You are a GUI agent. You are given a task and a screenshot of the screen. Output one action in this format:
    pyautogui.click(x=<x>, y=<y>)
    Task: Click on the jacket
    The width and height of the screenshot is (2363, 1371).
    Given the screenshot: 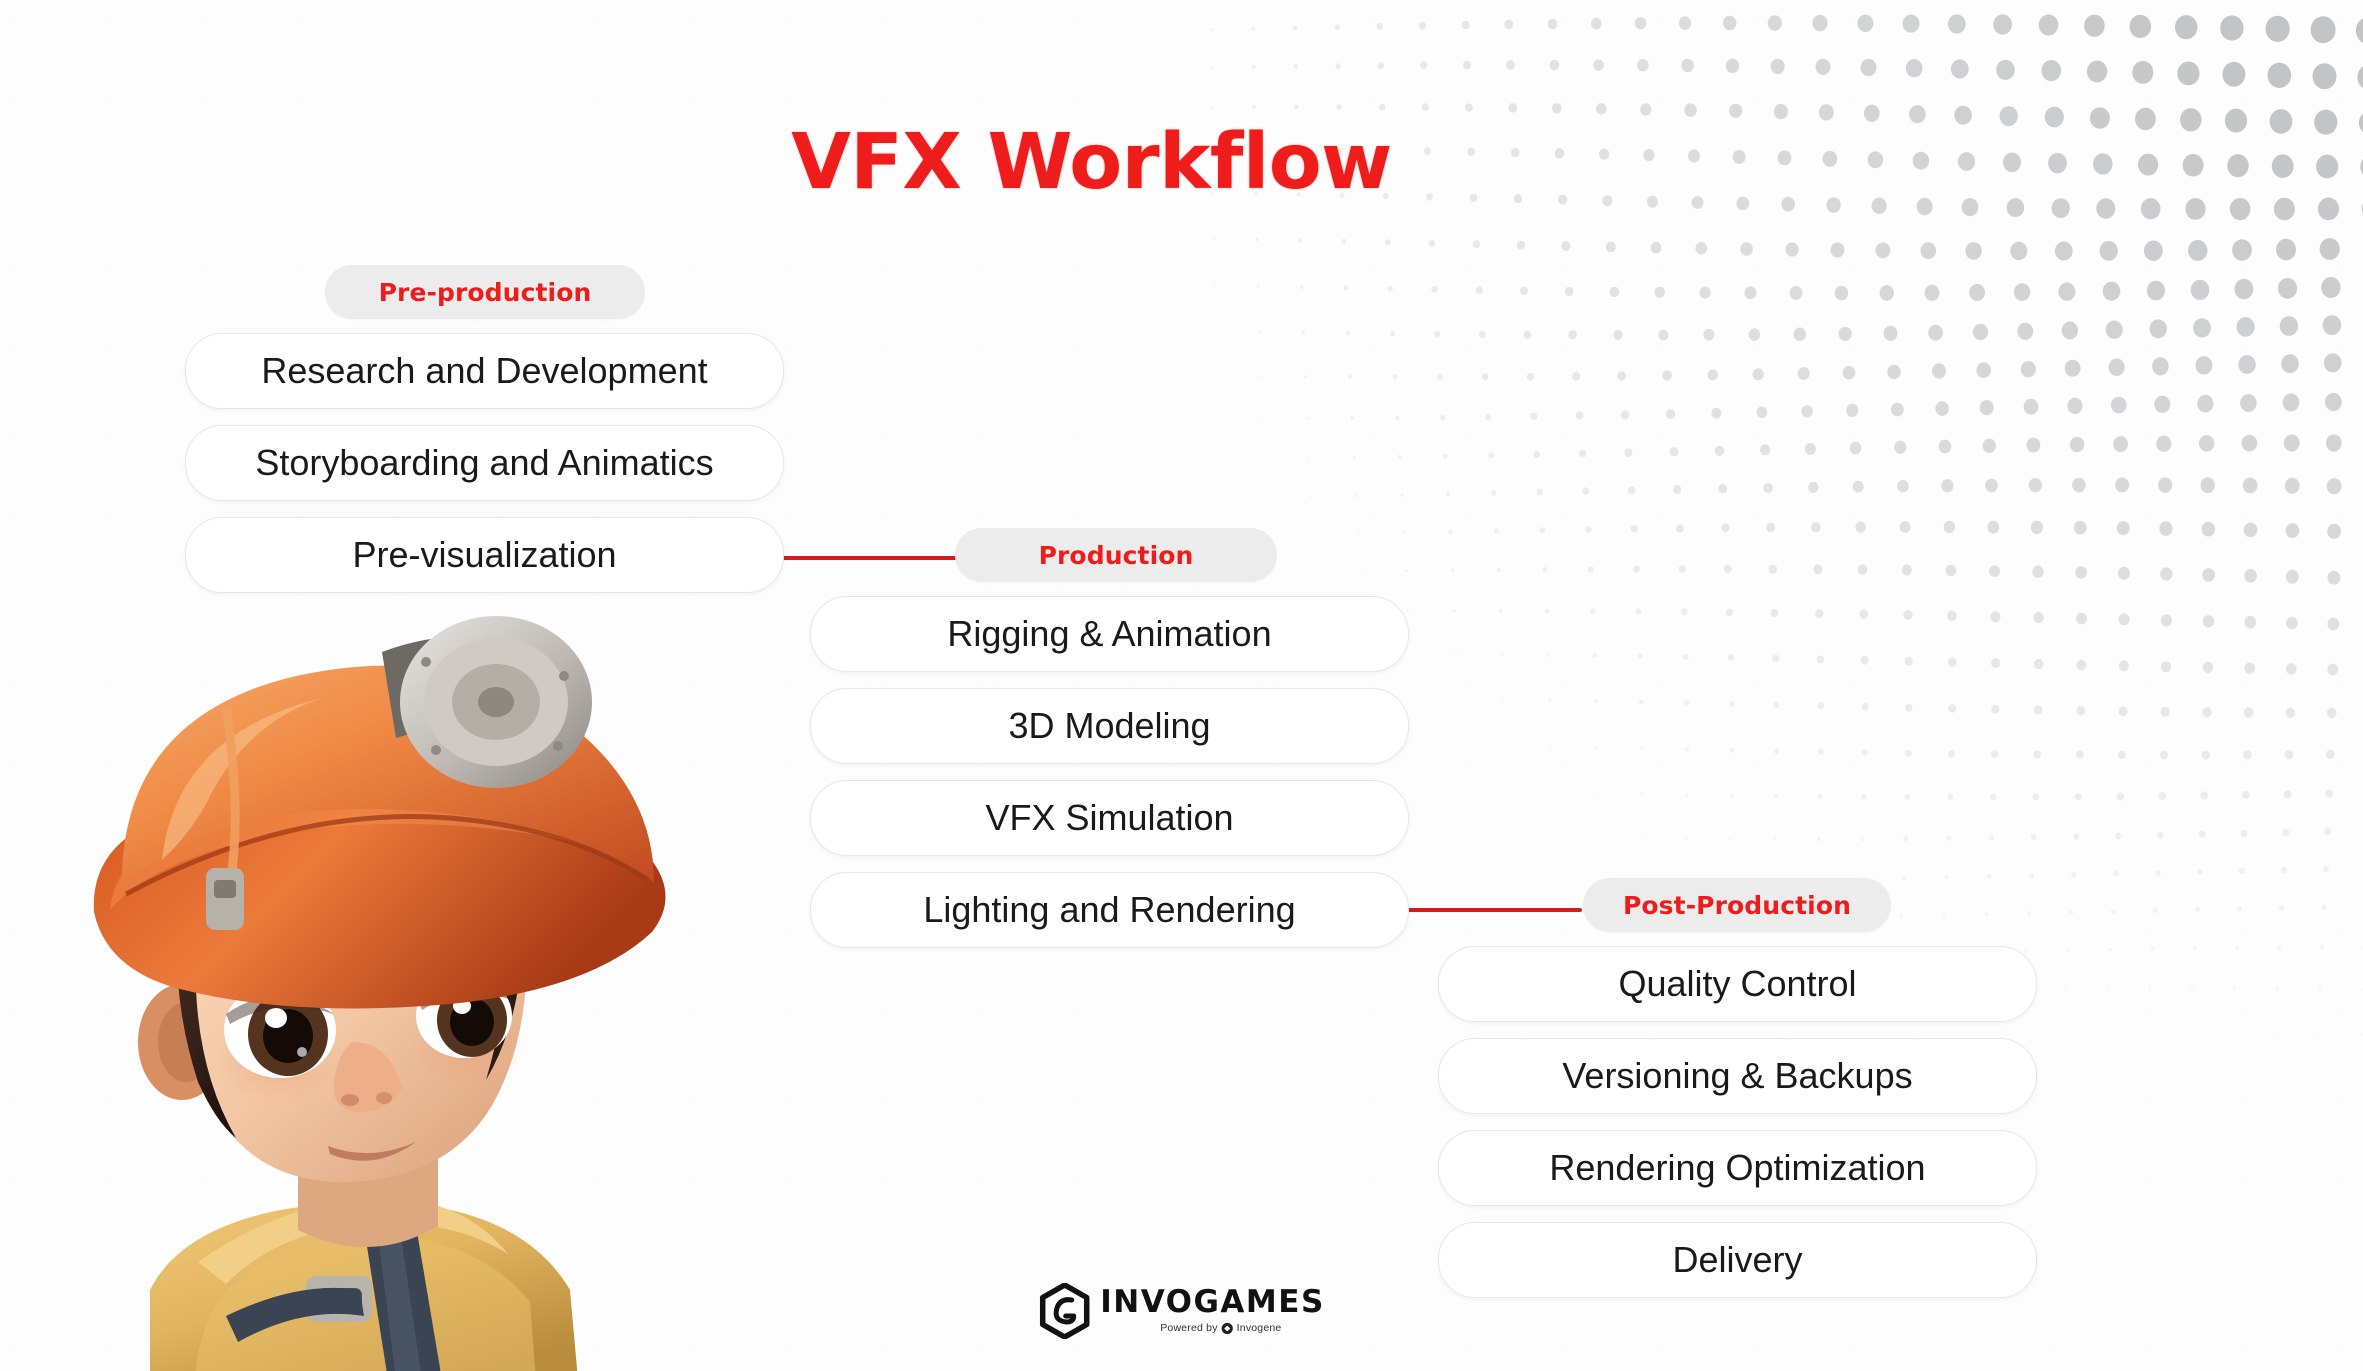 What is the action you would take?
    pyautogui.click(x=364, y=1284)
    